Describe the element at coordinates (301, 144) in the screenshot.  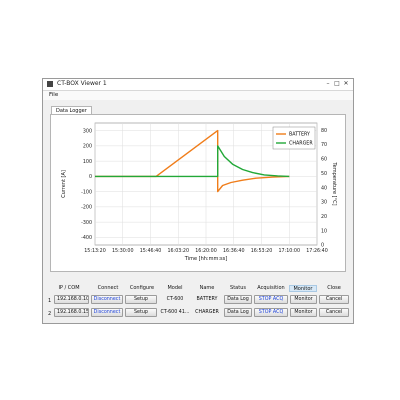
I see `legend-label: CHARGER` at that location.